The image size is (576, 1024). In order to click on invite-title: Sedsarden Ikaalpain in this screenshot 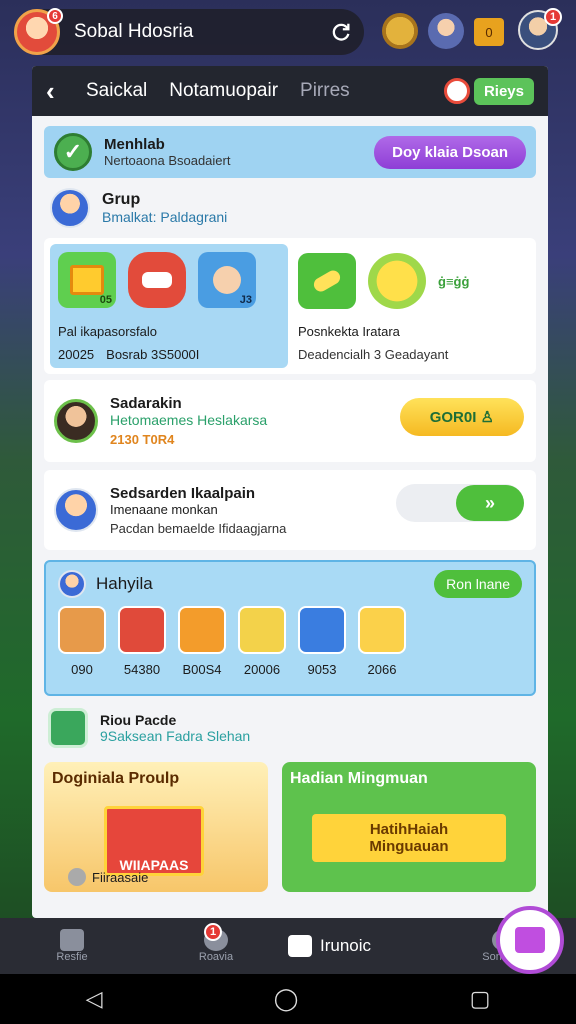, I will do `click(183, 493)`.